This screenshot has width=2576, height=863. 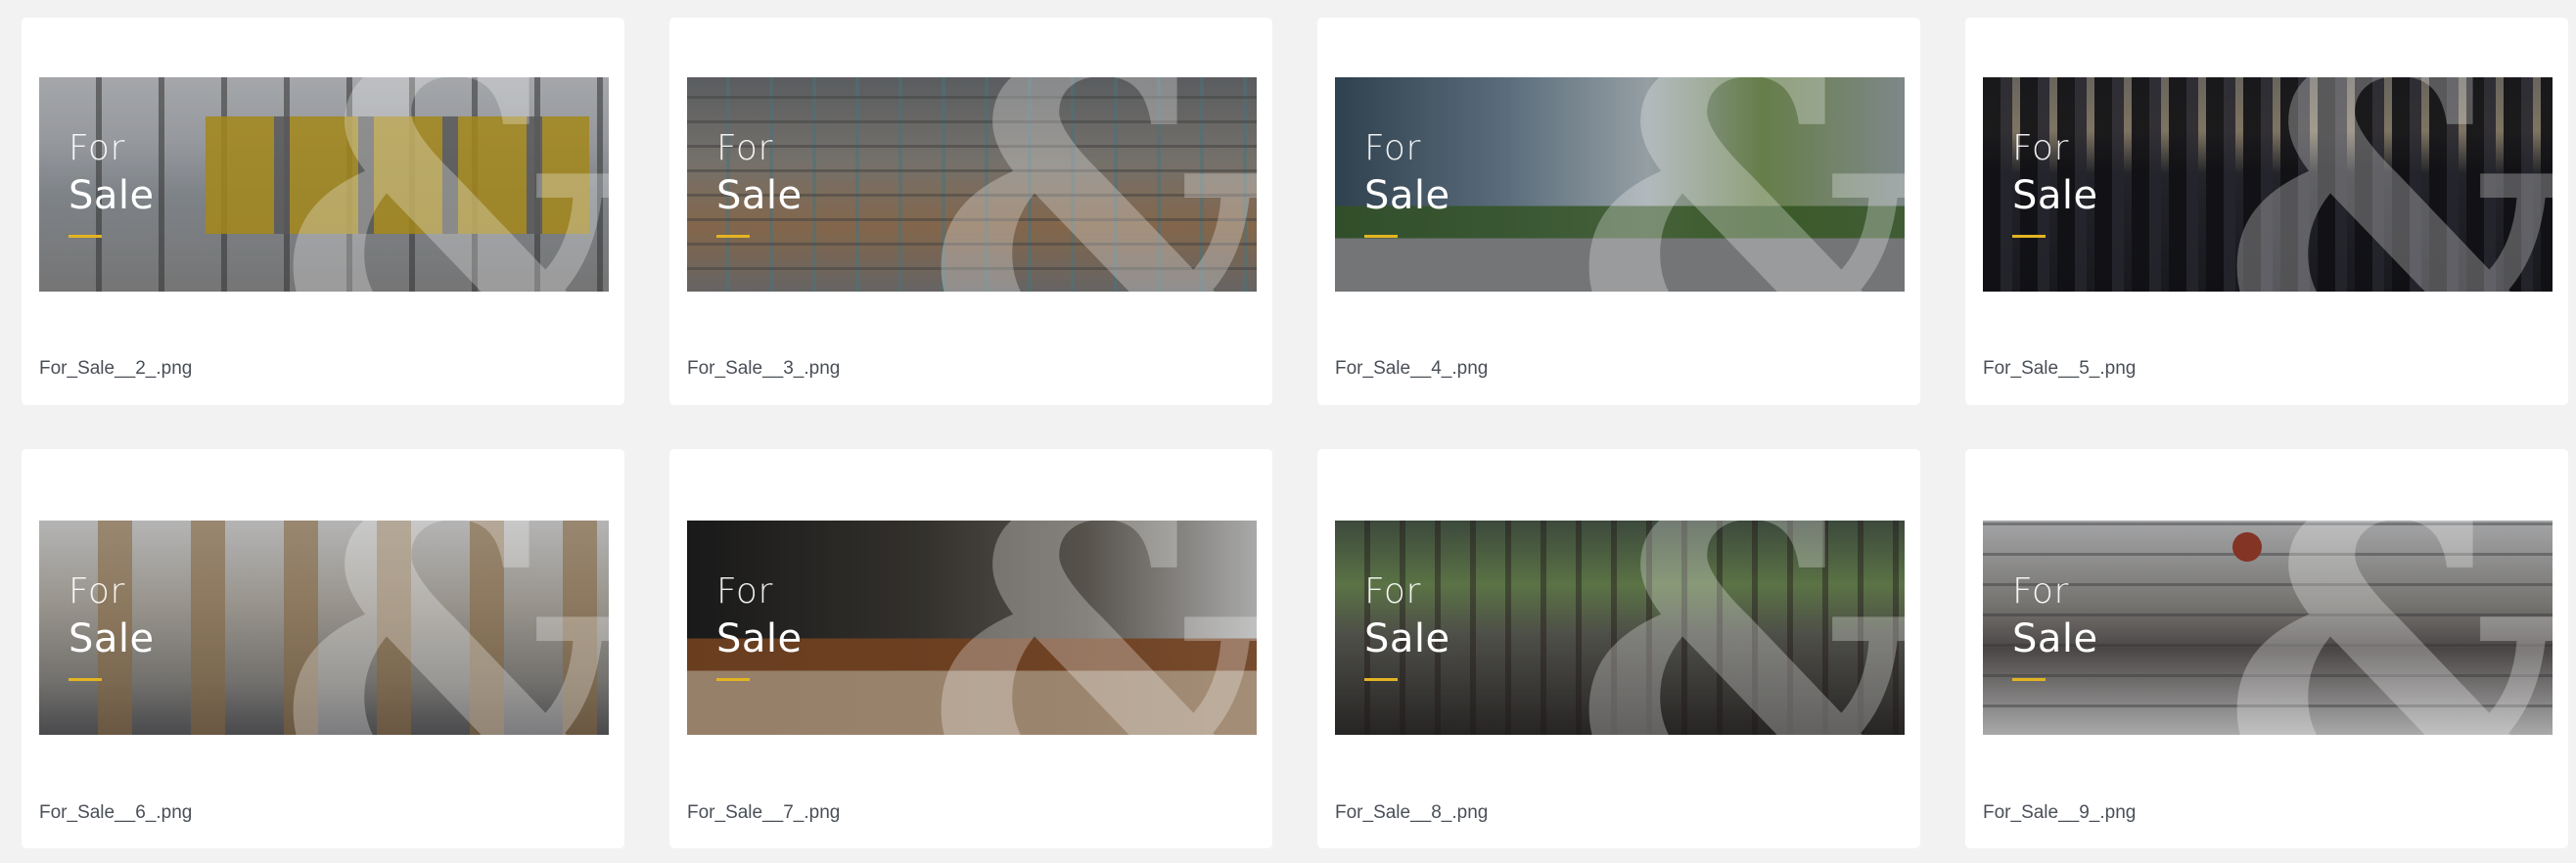 I want to click on asset-card: & For Sale For_Sale__7_.png, so click(x=971, y=648).